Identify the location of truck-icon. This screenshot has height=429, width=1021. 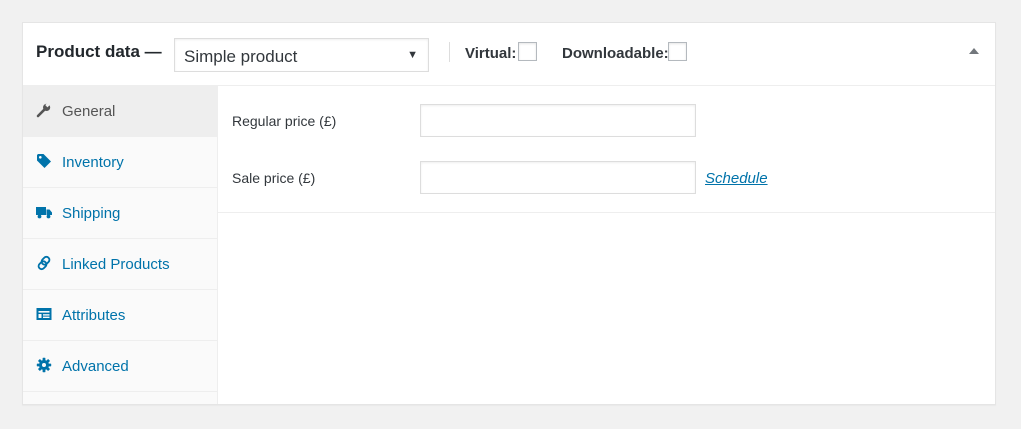
(44, 213).